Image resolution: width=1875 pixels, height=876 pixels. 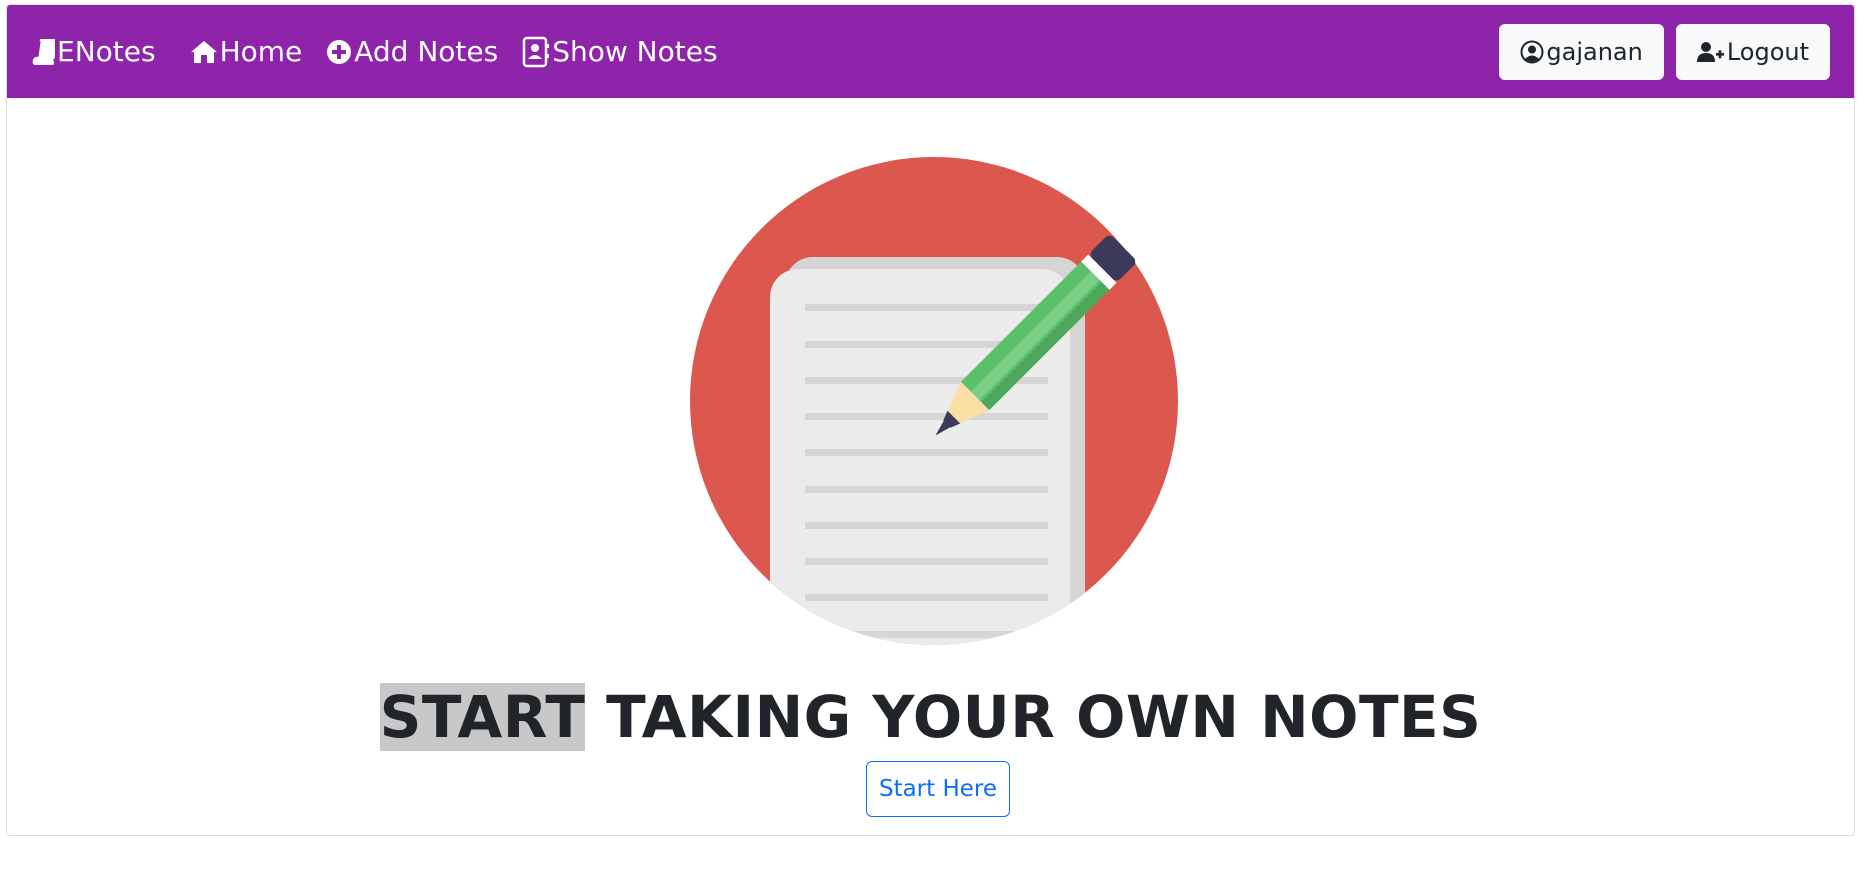 I want to click on headline-highlighted-word: START, so click(x=482, y=717).